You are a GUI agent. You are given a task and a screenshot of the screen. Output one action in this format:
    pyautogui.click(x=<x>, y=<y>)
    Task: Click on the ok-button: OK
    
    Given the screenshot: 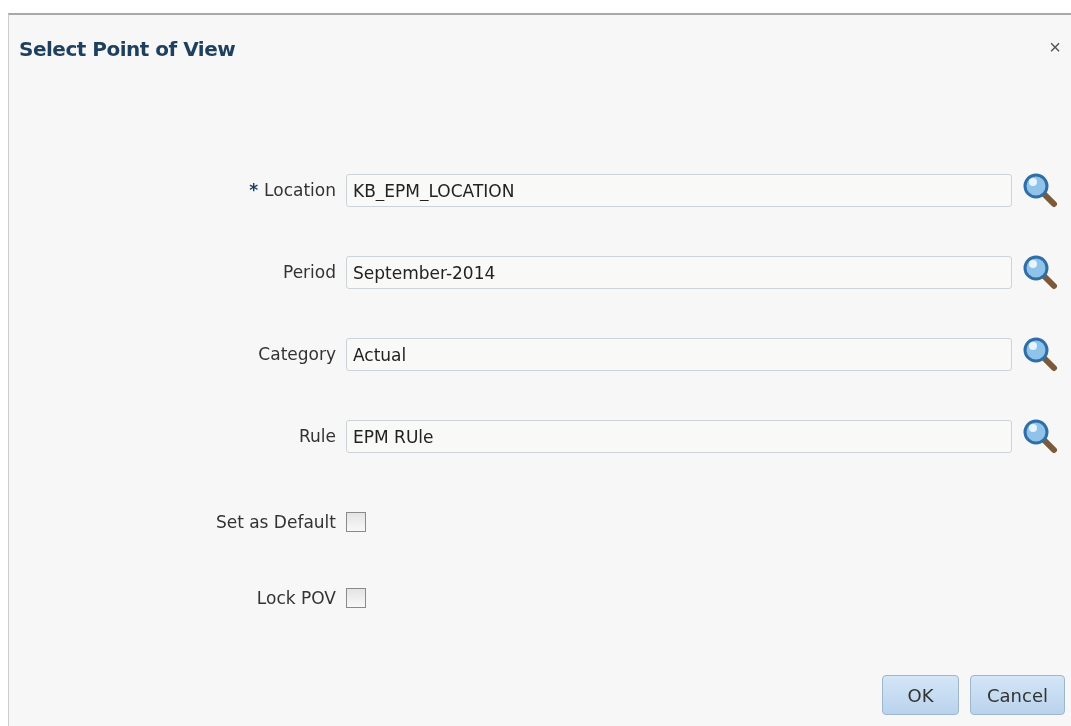 What is the action you would take?
    pyautogui.click(x=920, y=695)
    